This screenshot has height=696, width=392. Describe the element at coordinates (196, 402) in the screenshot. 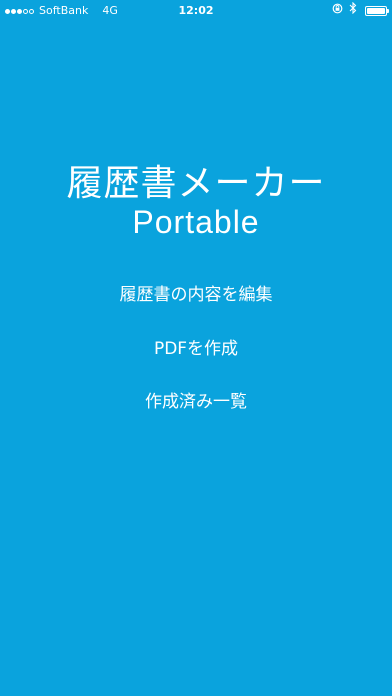

I see `created-list-button: 作成済み一覧` at that location.